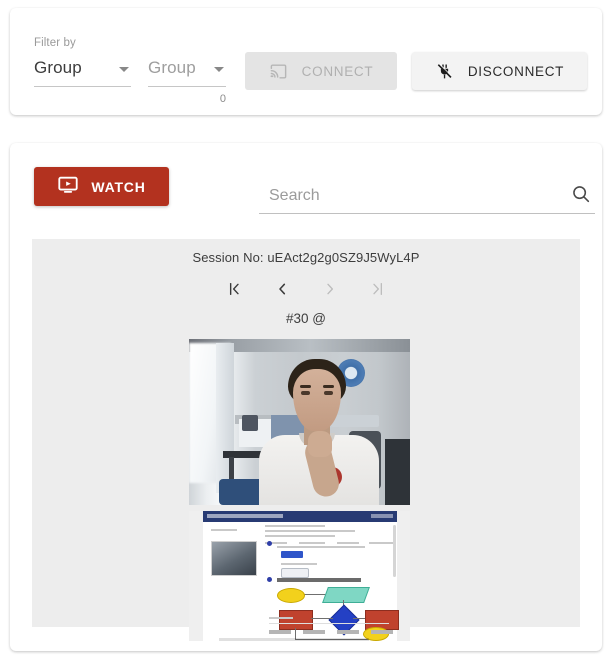 The image size is (613, 668). I want to click on group-filter-secondary-value: Group, so click(172, 67).